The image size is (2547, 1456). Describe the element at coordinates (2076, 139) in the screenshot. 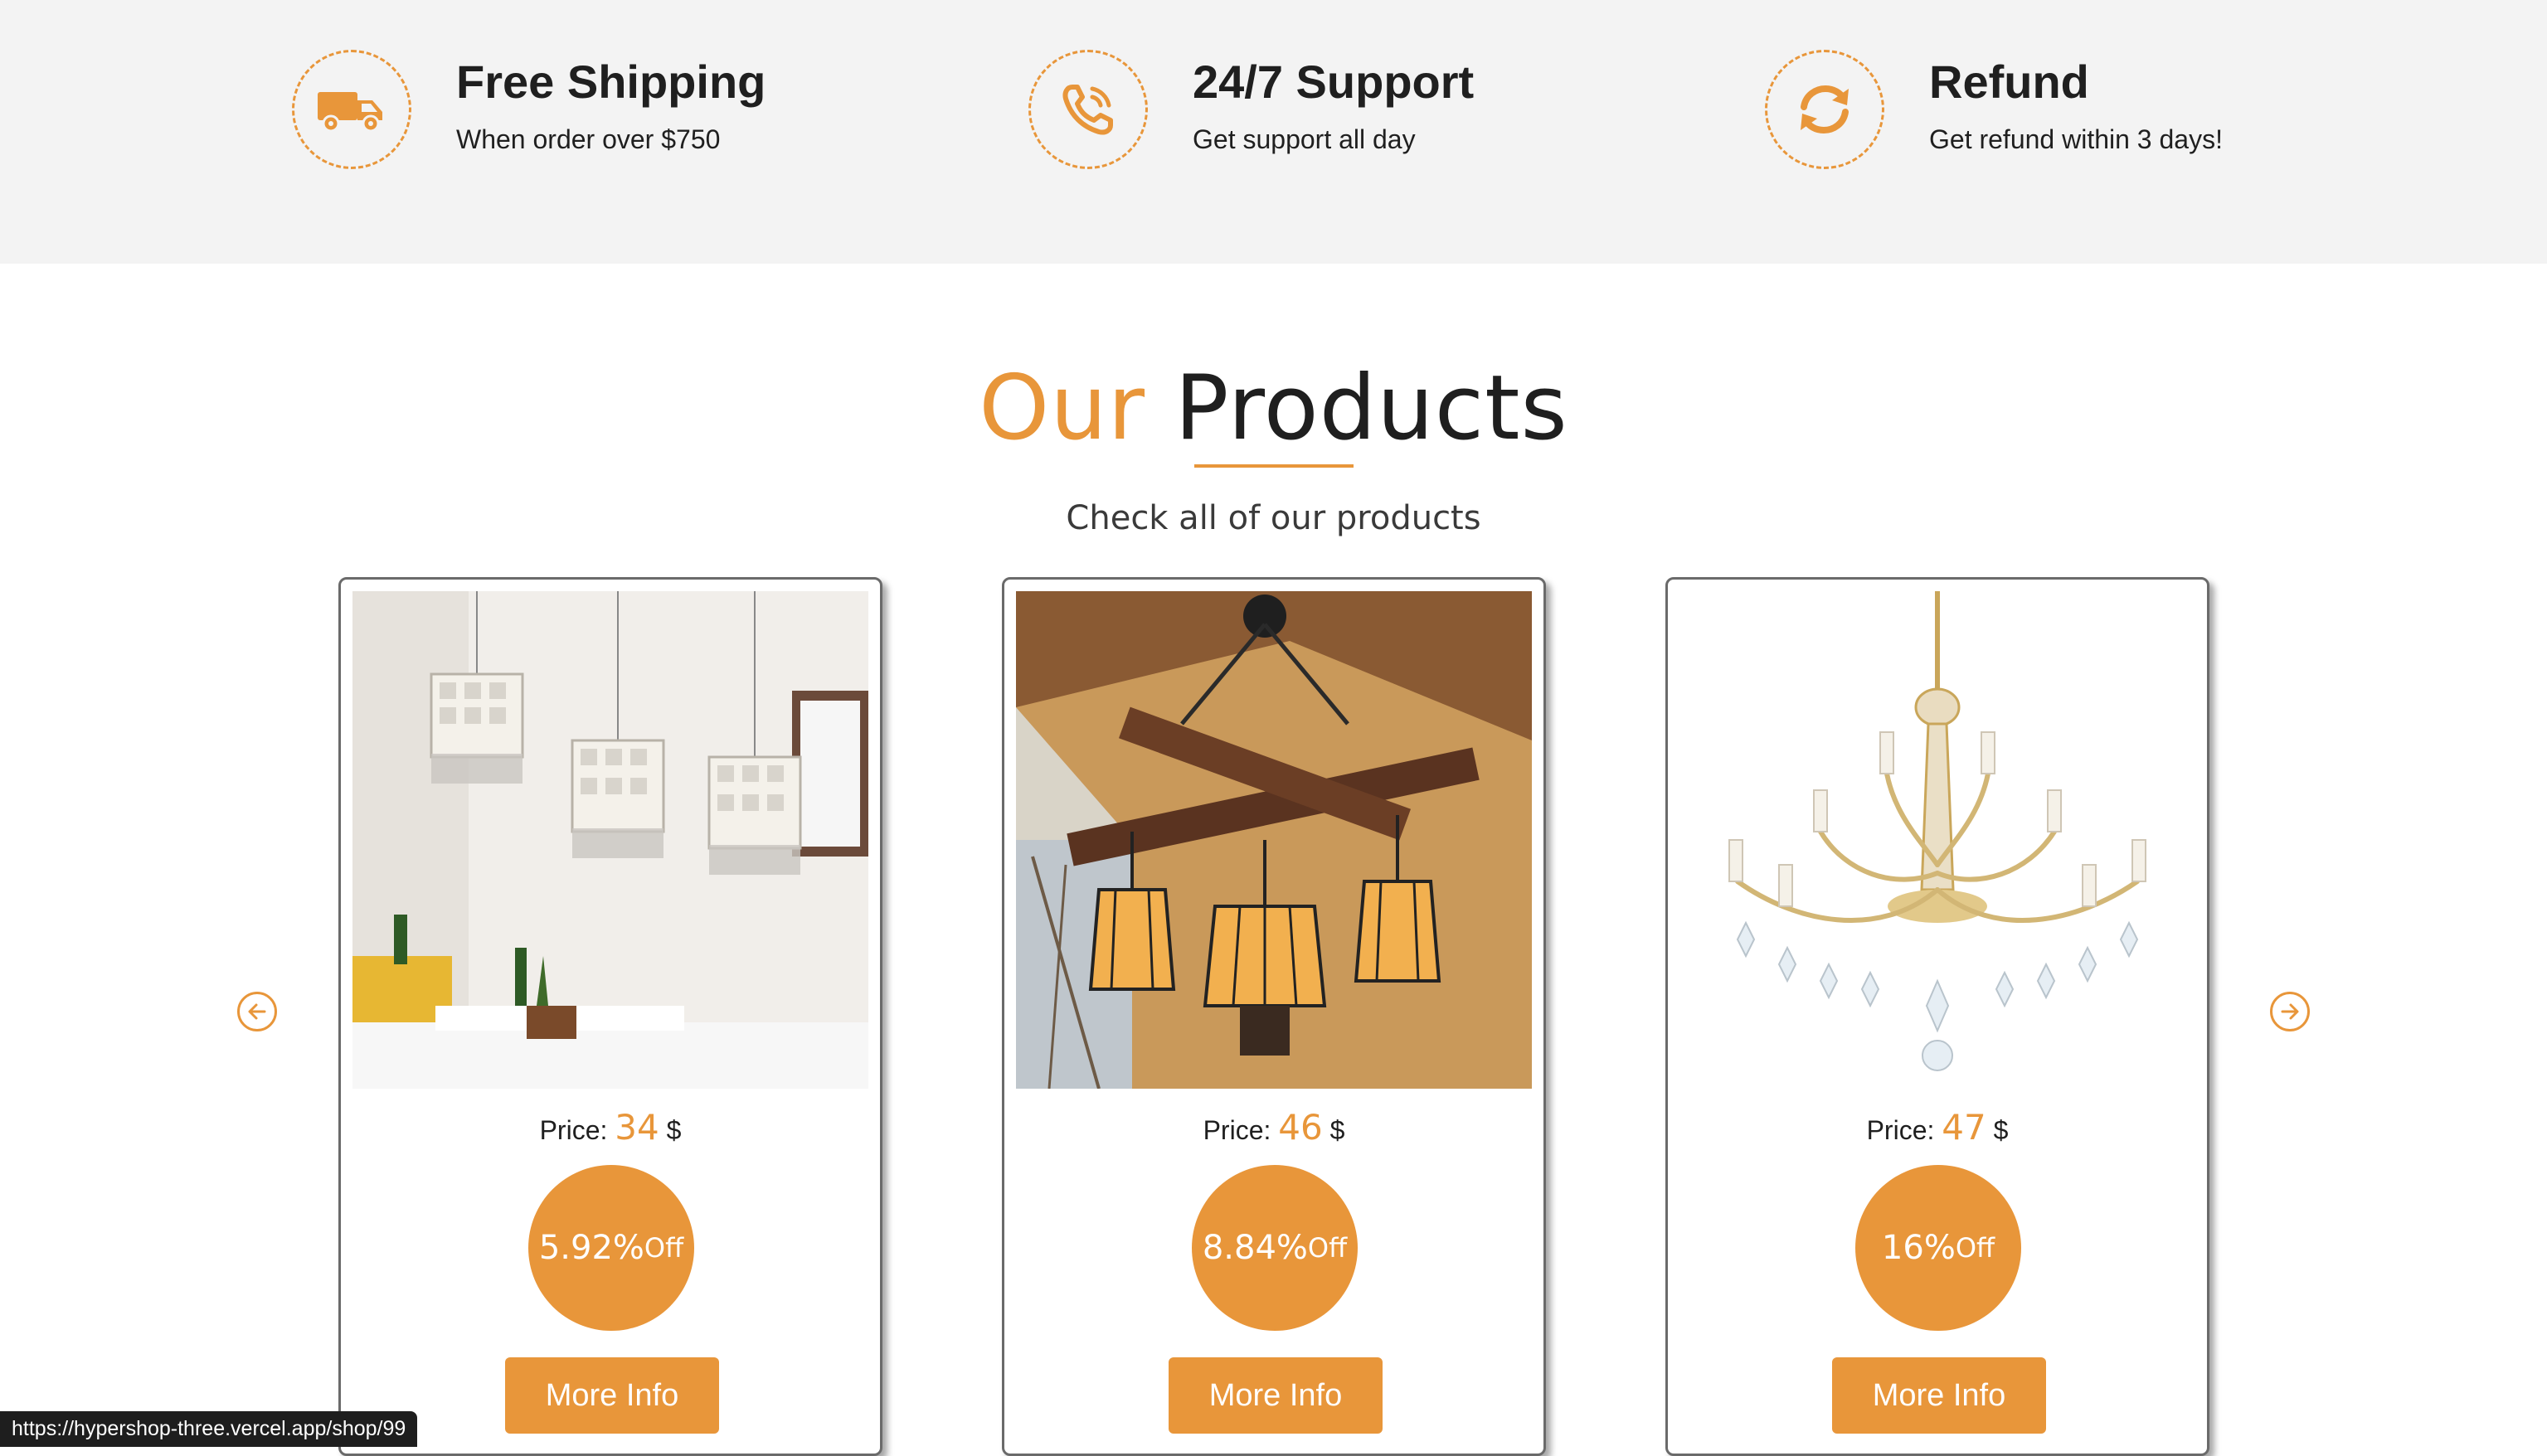

I see `feature-subtitle: Get refund within 3 days!` at that location.